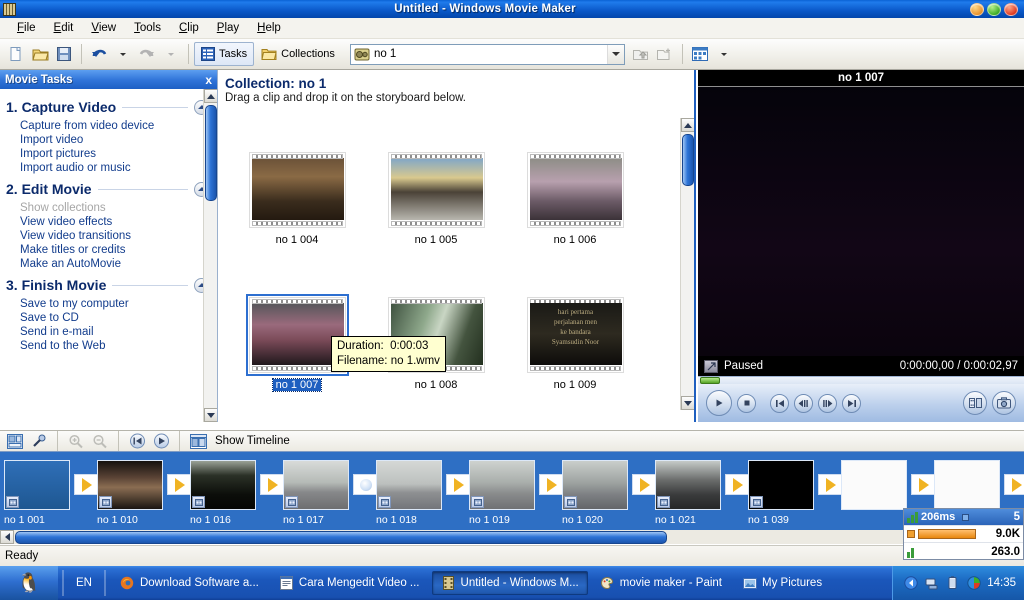  I want to click on storyboard-clip-no-1-039: no 1 039, so click(781, 493).